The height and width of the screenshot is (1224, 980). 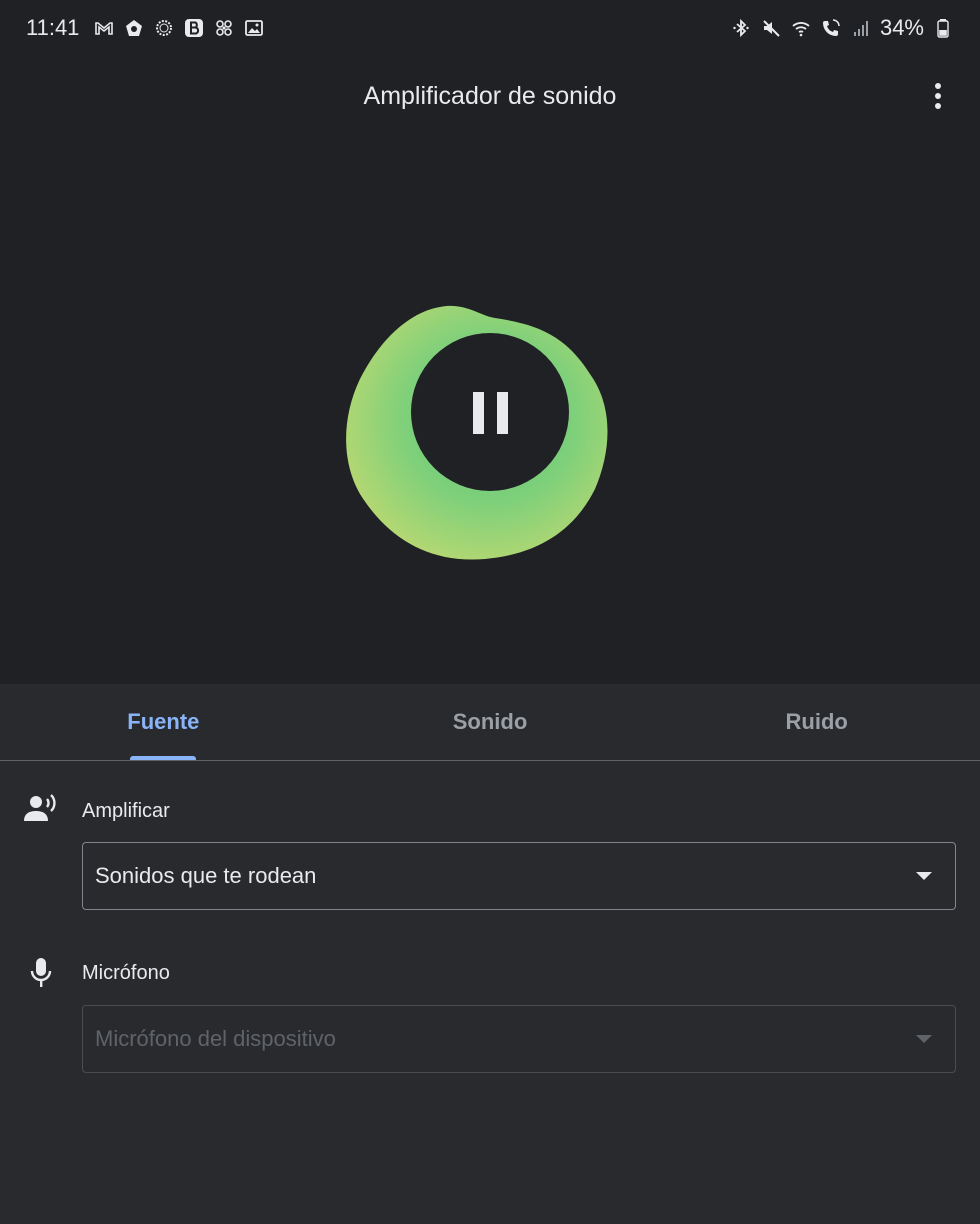 I want to click on status-bar: 11:41 34%, so click(x=490, y=28).